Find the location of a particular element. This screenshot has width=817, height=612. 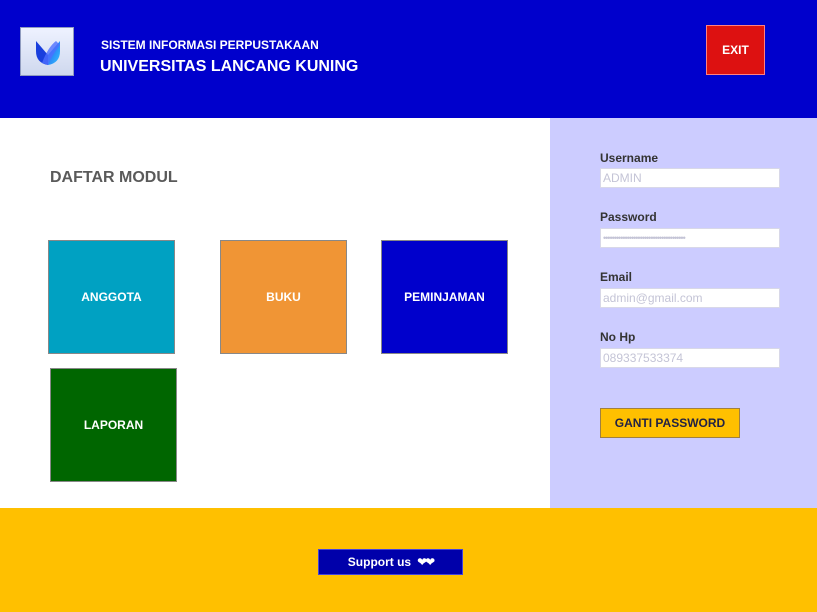

phone-field is located at coordinates (690, 358).